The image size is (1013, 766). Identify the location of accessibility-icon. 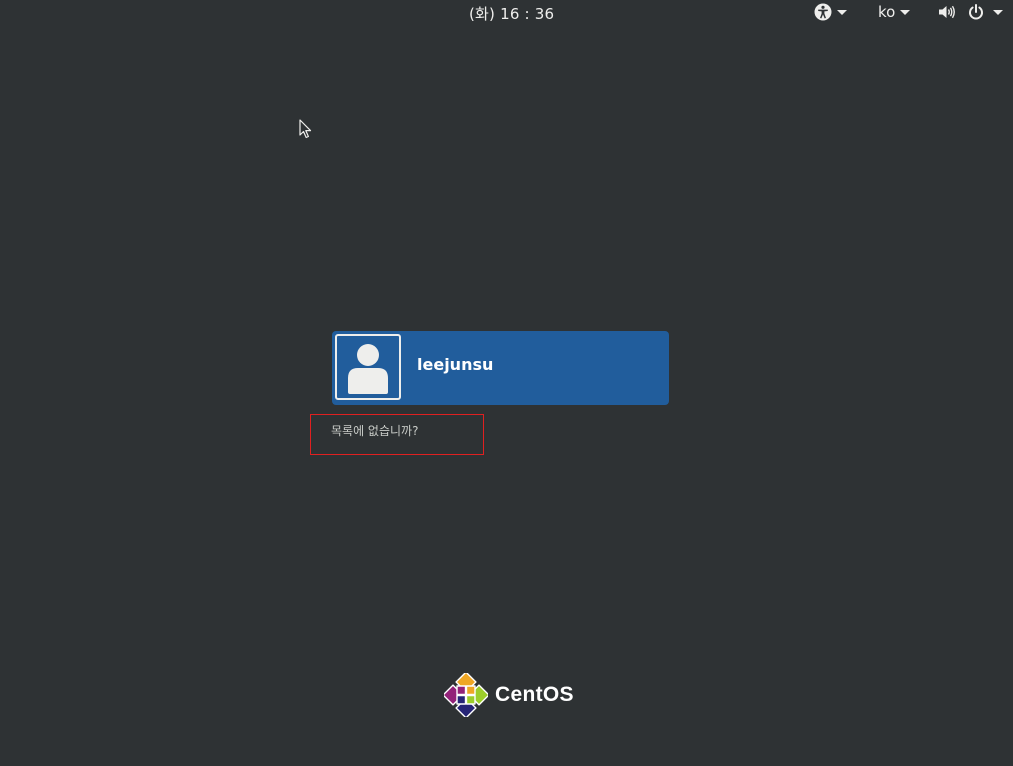
(823, 12).